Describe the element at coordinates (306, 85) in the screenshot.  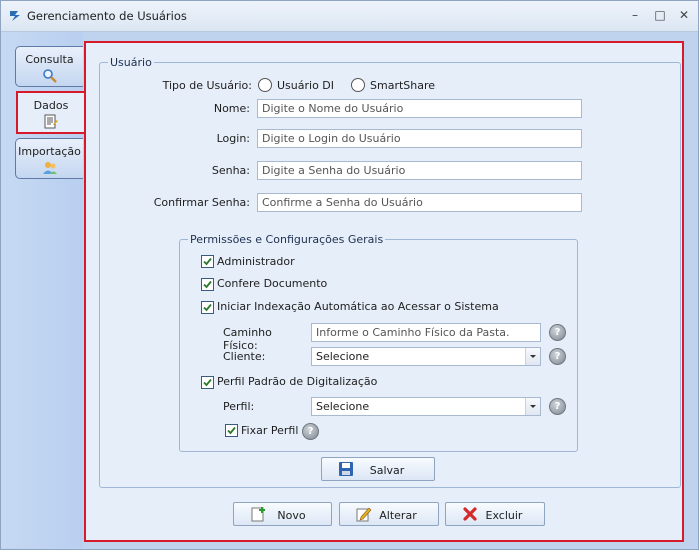
I see `radio-usuario-di-label: Usuário DI` at that location.